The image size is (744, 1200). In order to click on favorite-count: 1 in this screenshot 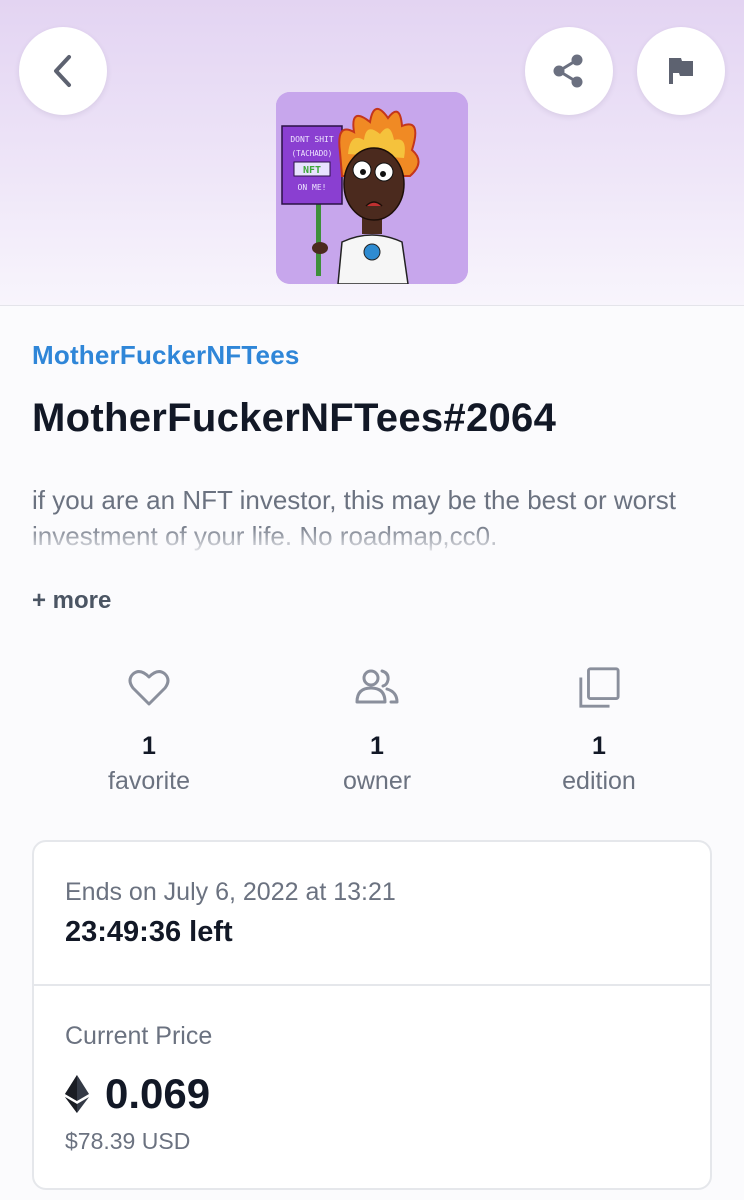, I will do `click(149, 746)`.